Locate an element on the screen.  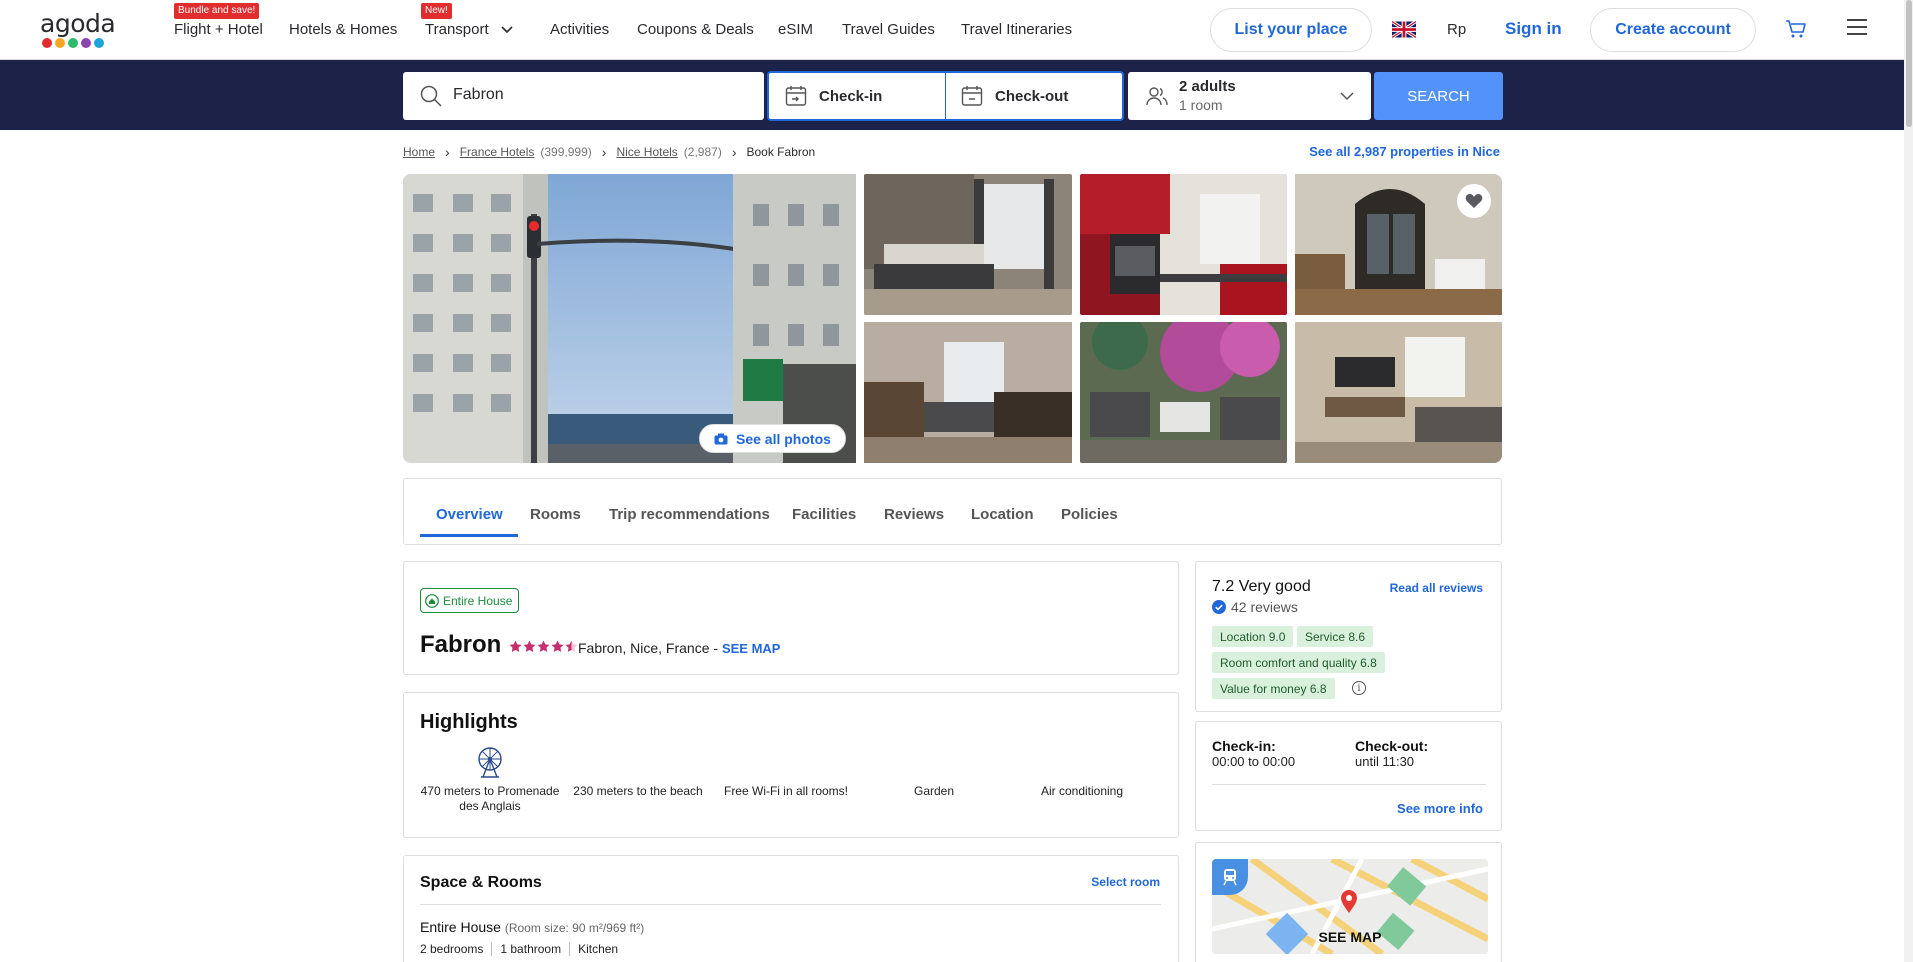
info-icon: i is located at coordinates (1359, 688).